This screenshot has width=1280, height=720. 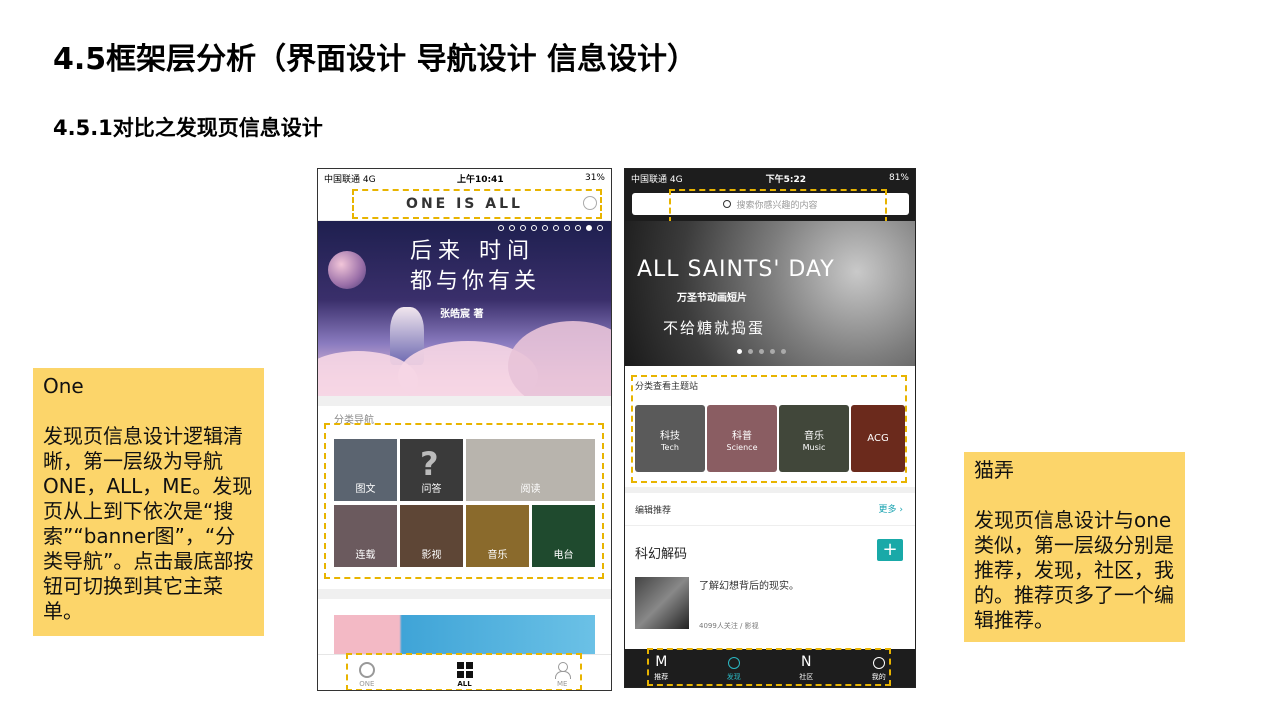 I want to click on banner-author: 张皓宸 著, so click(x=462, y=314).